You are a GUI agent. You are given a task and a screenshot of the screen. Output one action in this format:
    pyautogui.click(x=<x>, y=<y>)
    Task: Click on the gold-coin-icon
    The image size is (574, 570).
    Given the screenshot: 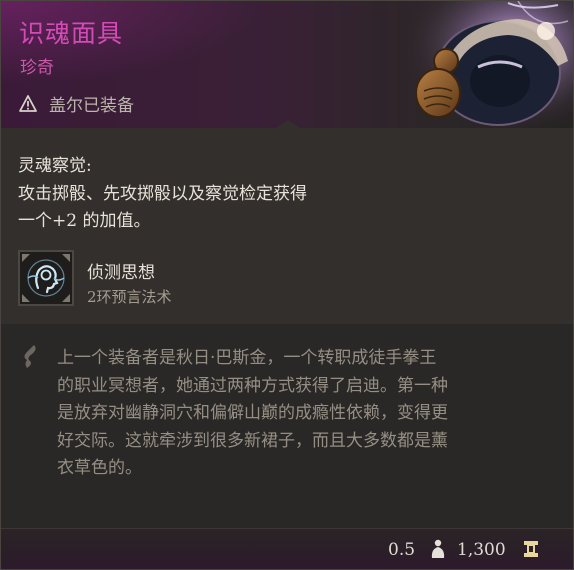 What is the action you would take?
    pyautogui.click(x=531, y=549)
    